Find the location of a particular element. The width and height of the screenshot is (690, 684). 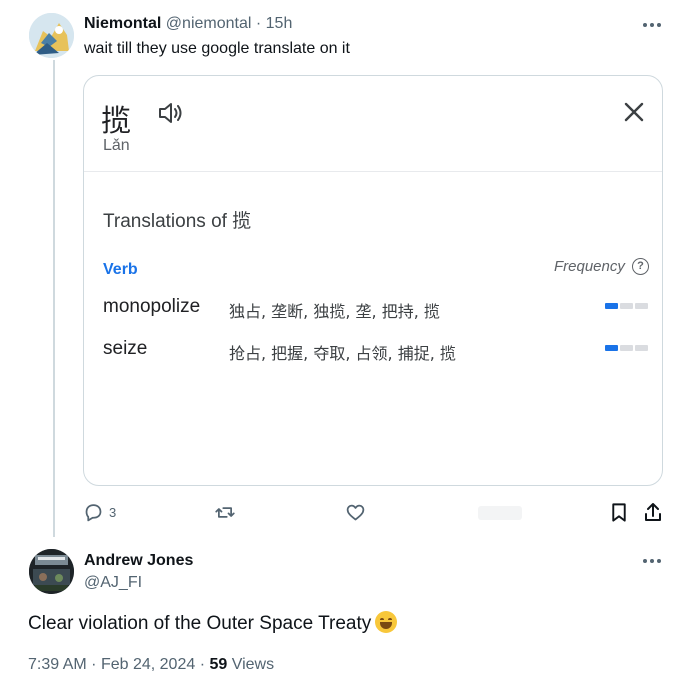

thread-line is located at coordinates (54, 298).